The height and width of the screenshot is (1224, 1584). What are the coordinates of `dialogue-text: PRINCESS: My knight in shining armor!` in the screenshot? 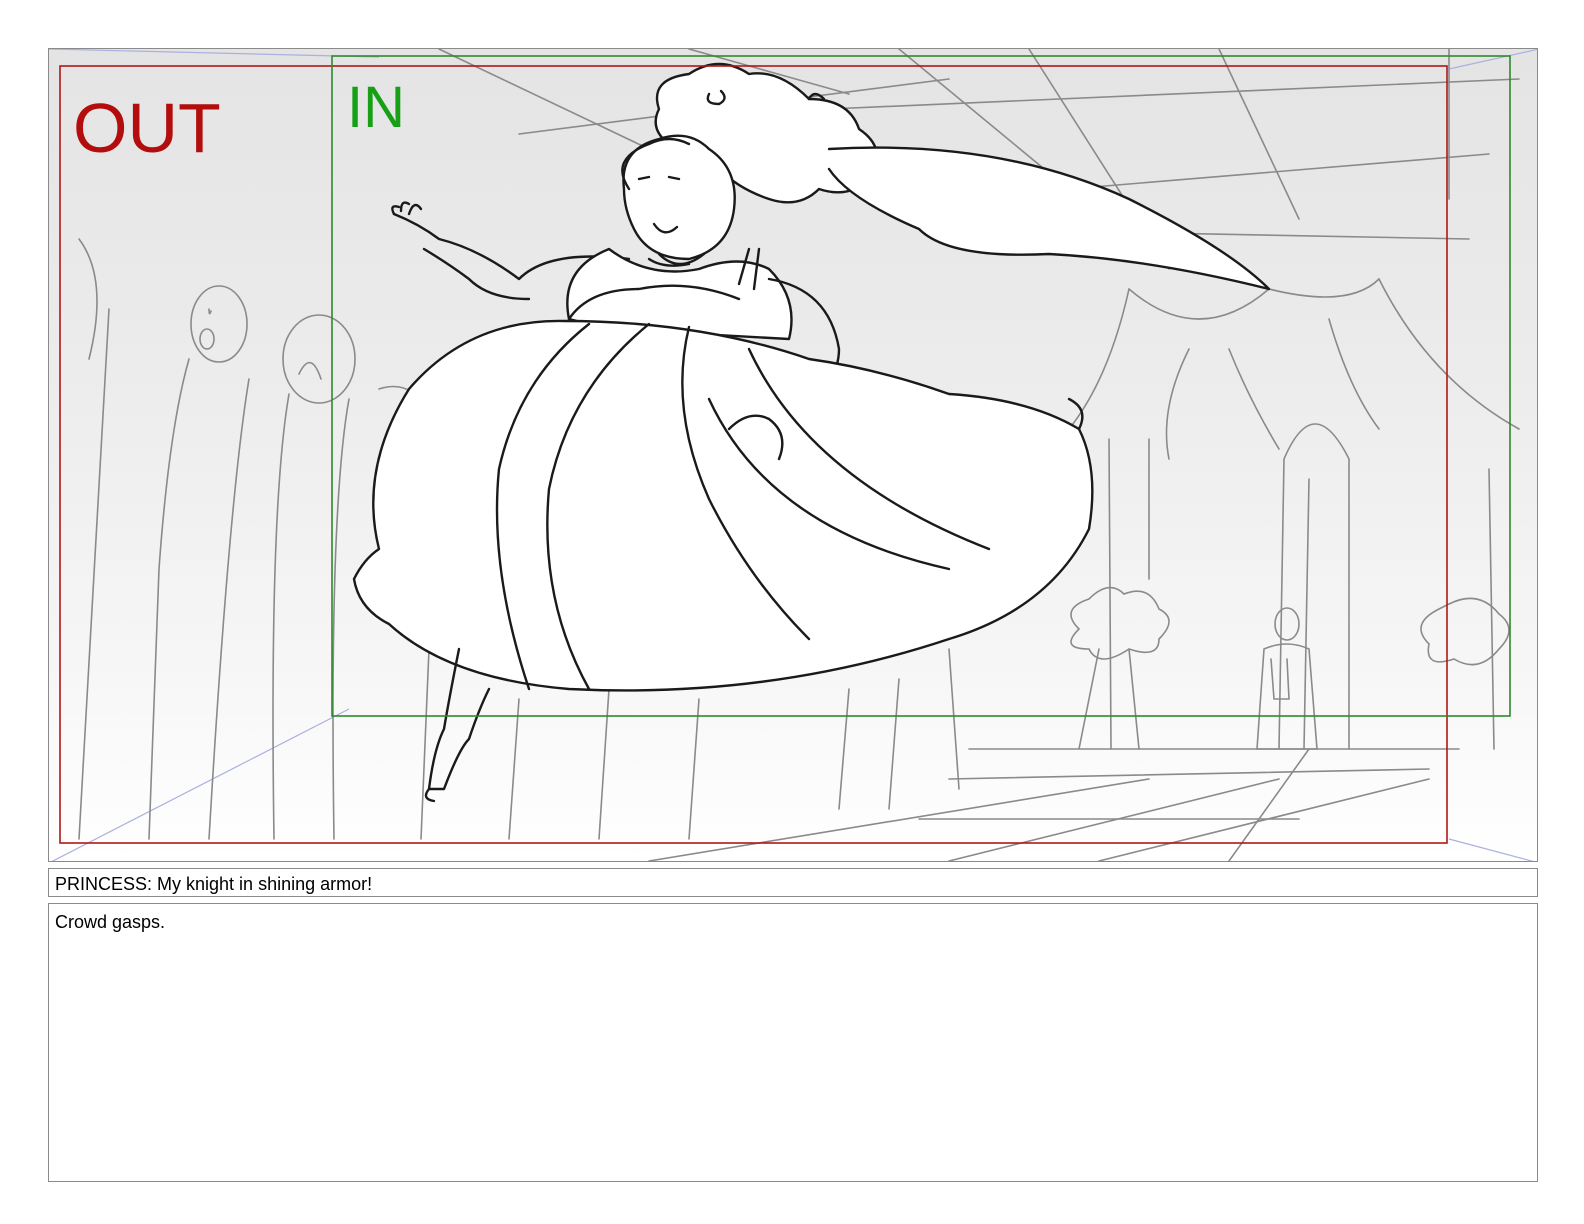 It's located at (214, 884).